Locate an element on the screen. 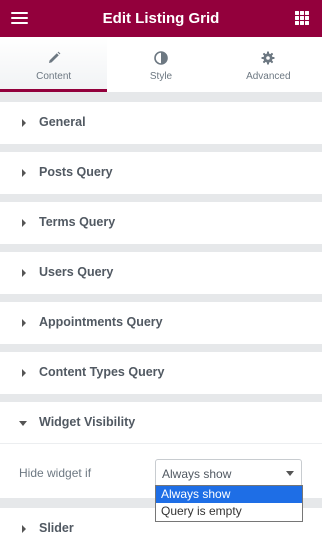  section-label: Users Query is located at coordinates (76, 272).